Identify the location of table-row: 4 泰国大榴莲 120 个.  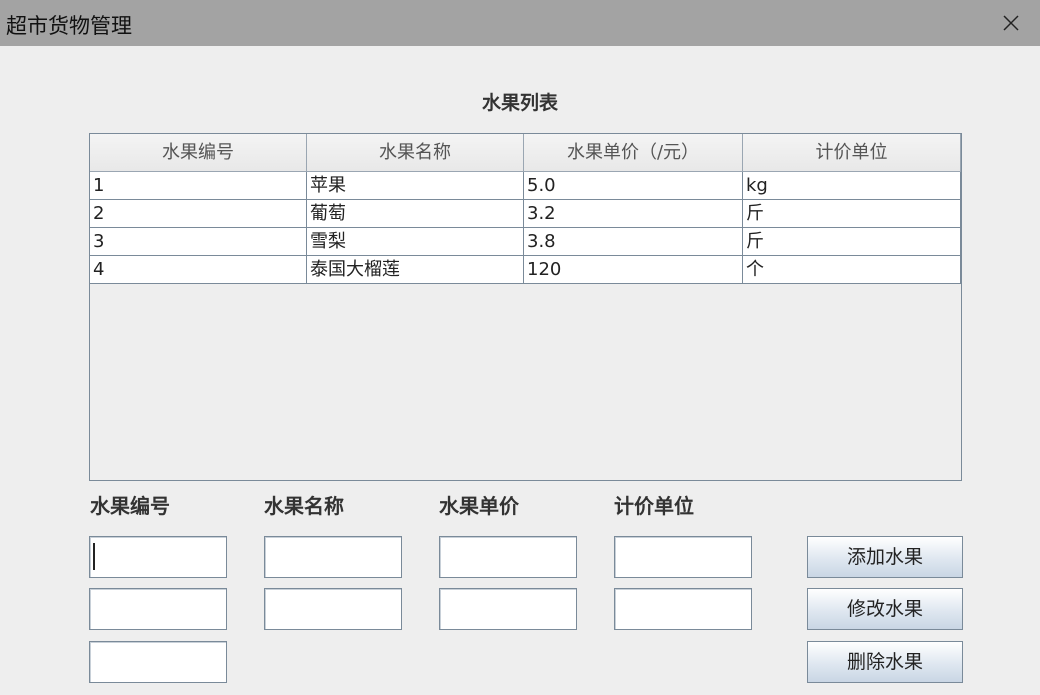
(525, 270).